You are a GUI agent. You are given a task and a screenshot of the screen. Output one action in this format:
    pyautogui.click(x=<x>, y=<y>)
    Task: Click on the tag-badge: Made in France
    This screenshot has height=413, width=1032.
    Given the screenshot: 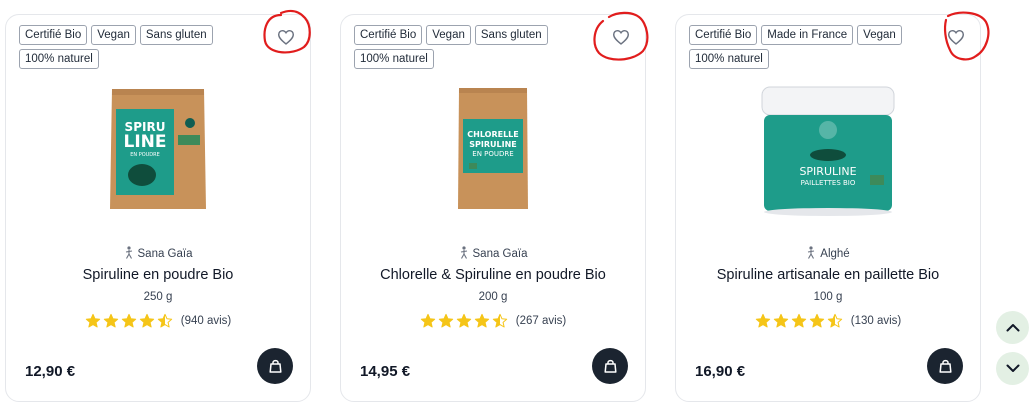 What is the action you would take?
    pyautogui.click(x=807, y=35)
    